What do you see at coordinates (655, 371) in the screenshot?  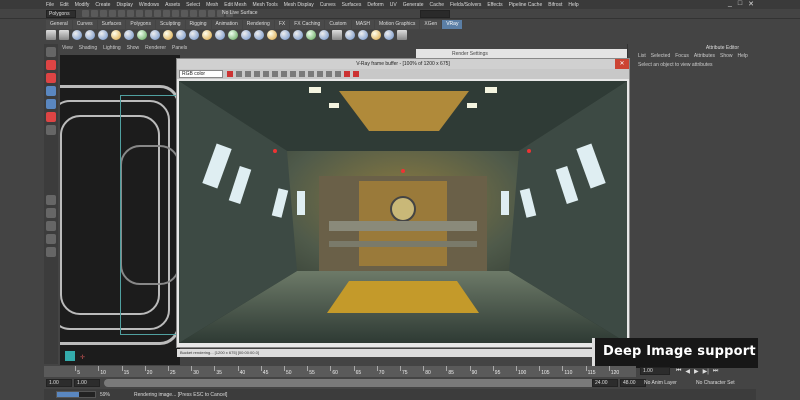 I see `current-frame-field: 1.00` at bounding box center [655, 371].